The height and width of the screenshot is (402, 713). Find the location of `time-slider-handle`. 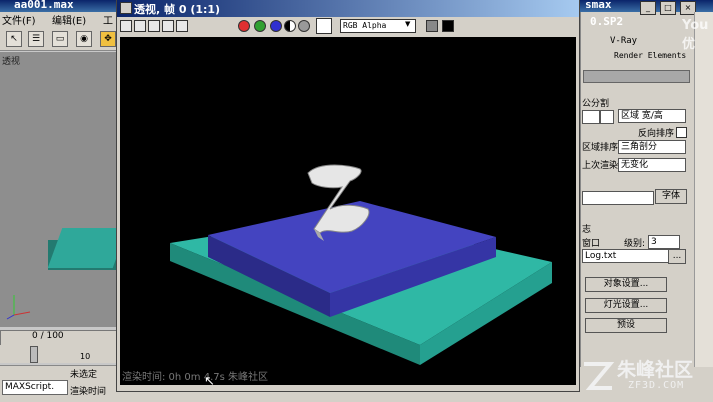

time-slider-handle is located at coordinates (34, 354).